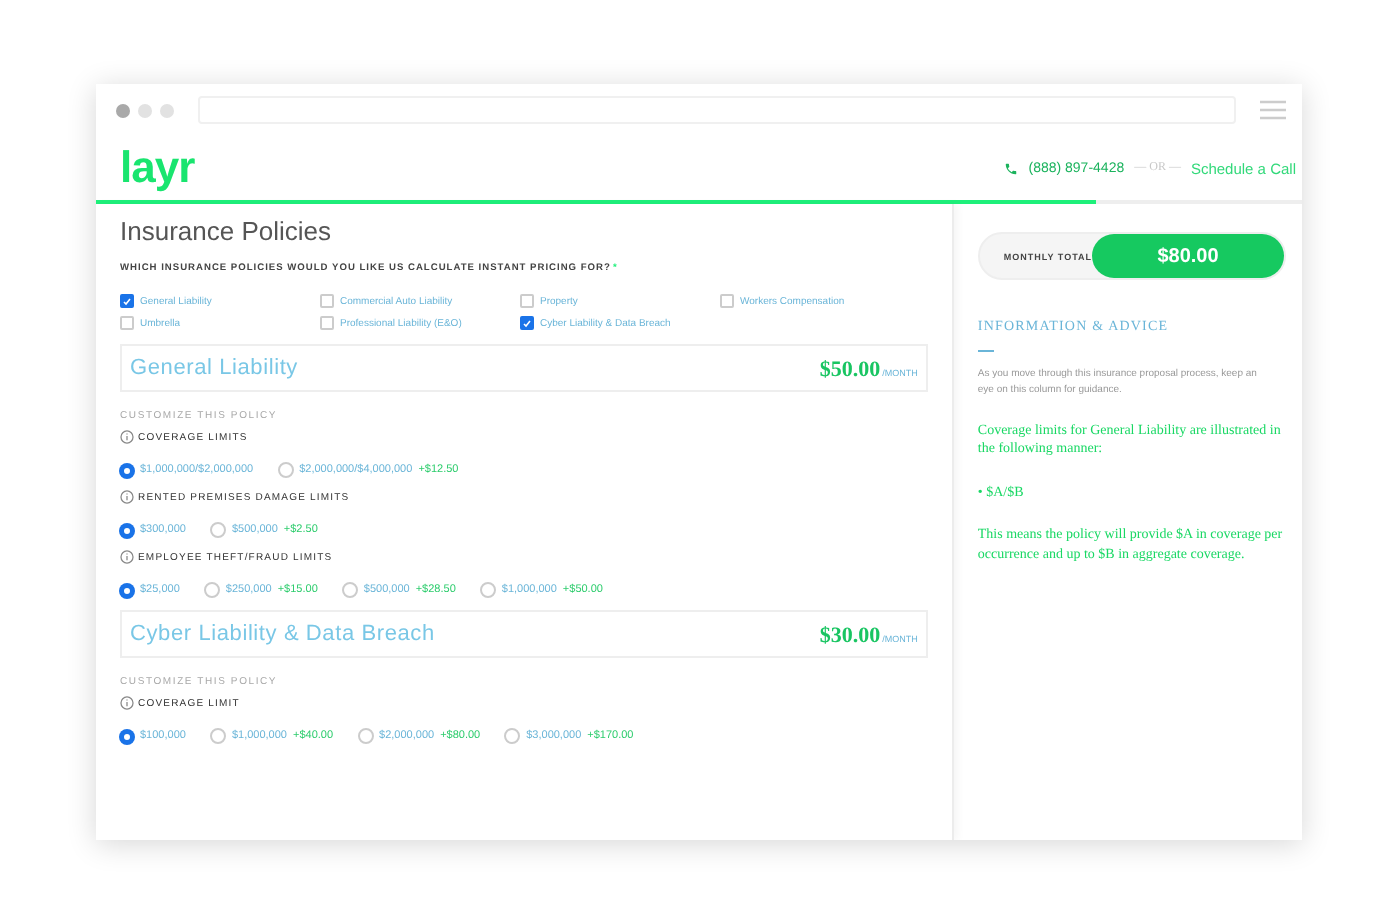  Describe the element at coordinates (850, 370) in the screenshot. I see `policy-price: $50.00` at that location.